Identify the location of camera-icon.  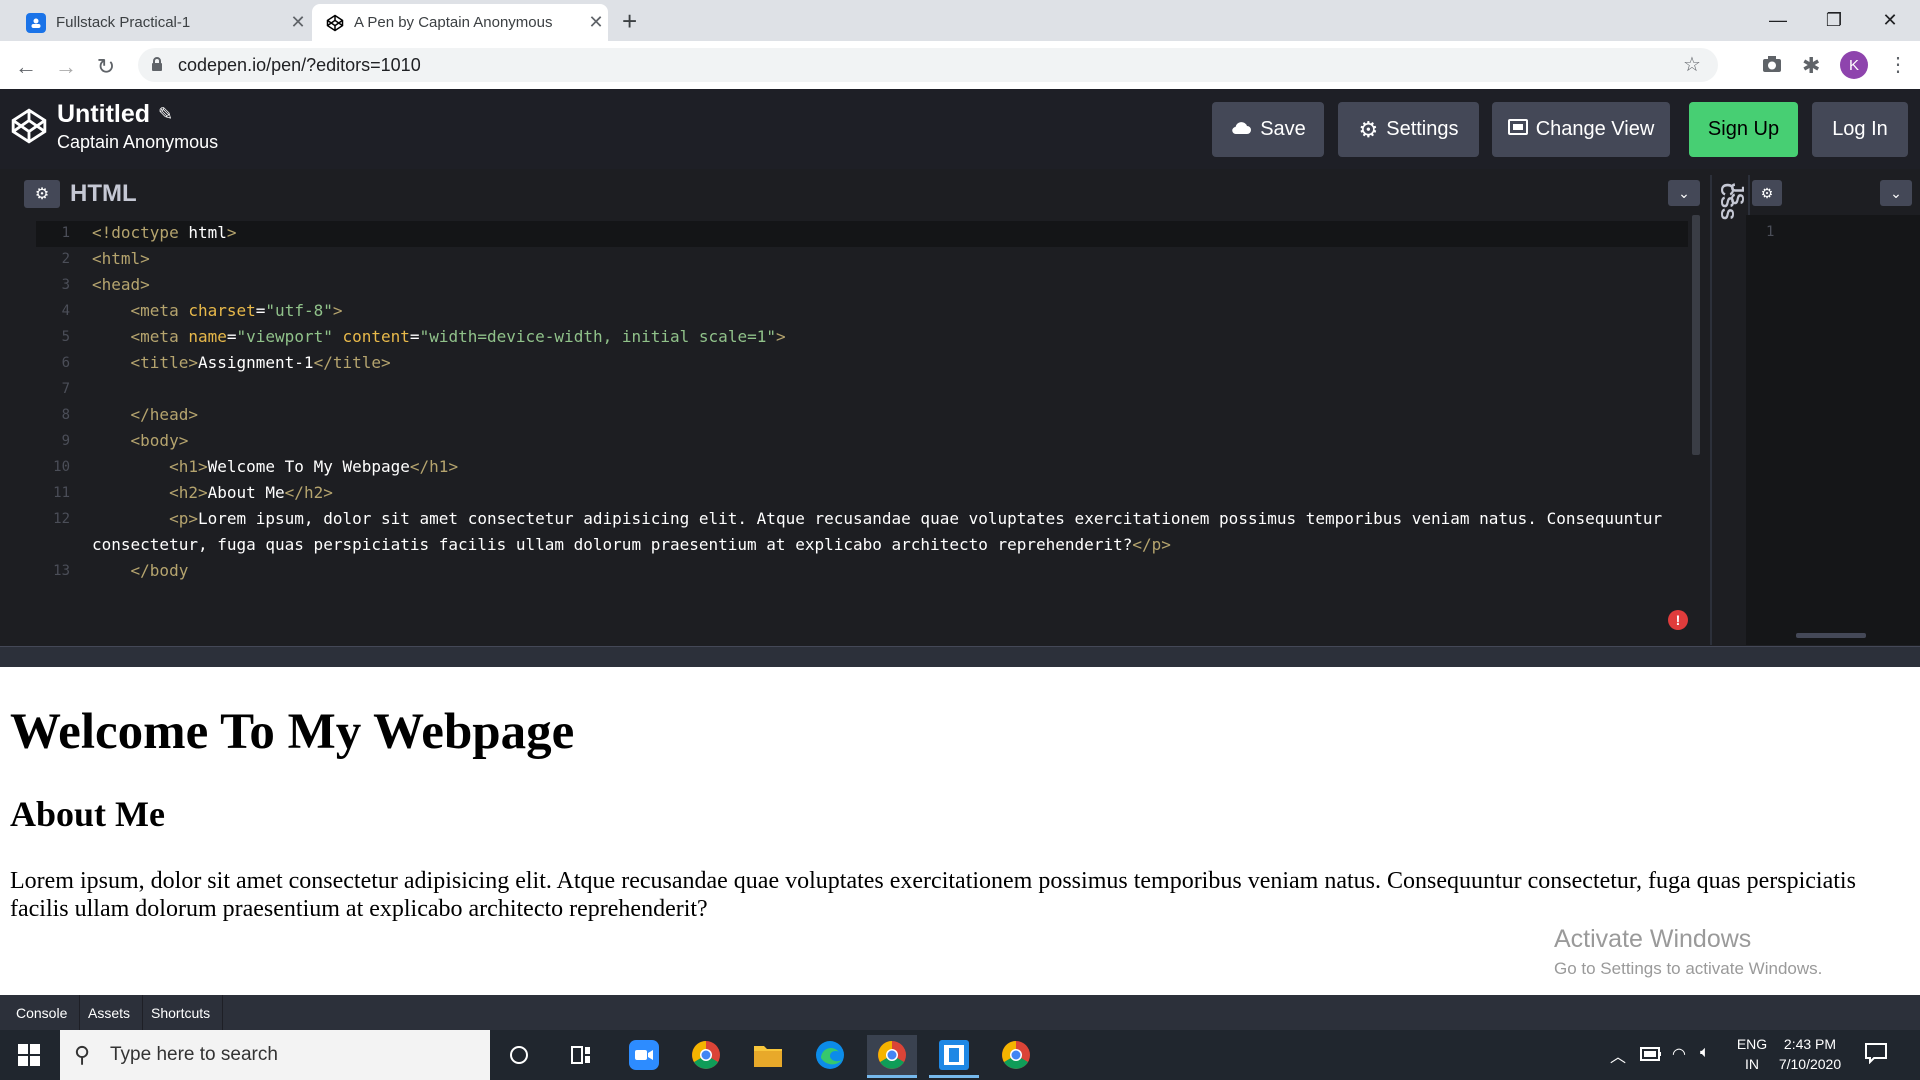
(1772, 66).